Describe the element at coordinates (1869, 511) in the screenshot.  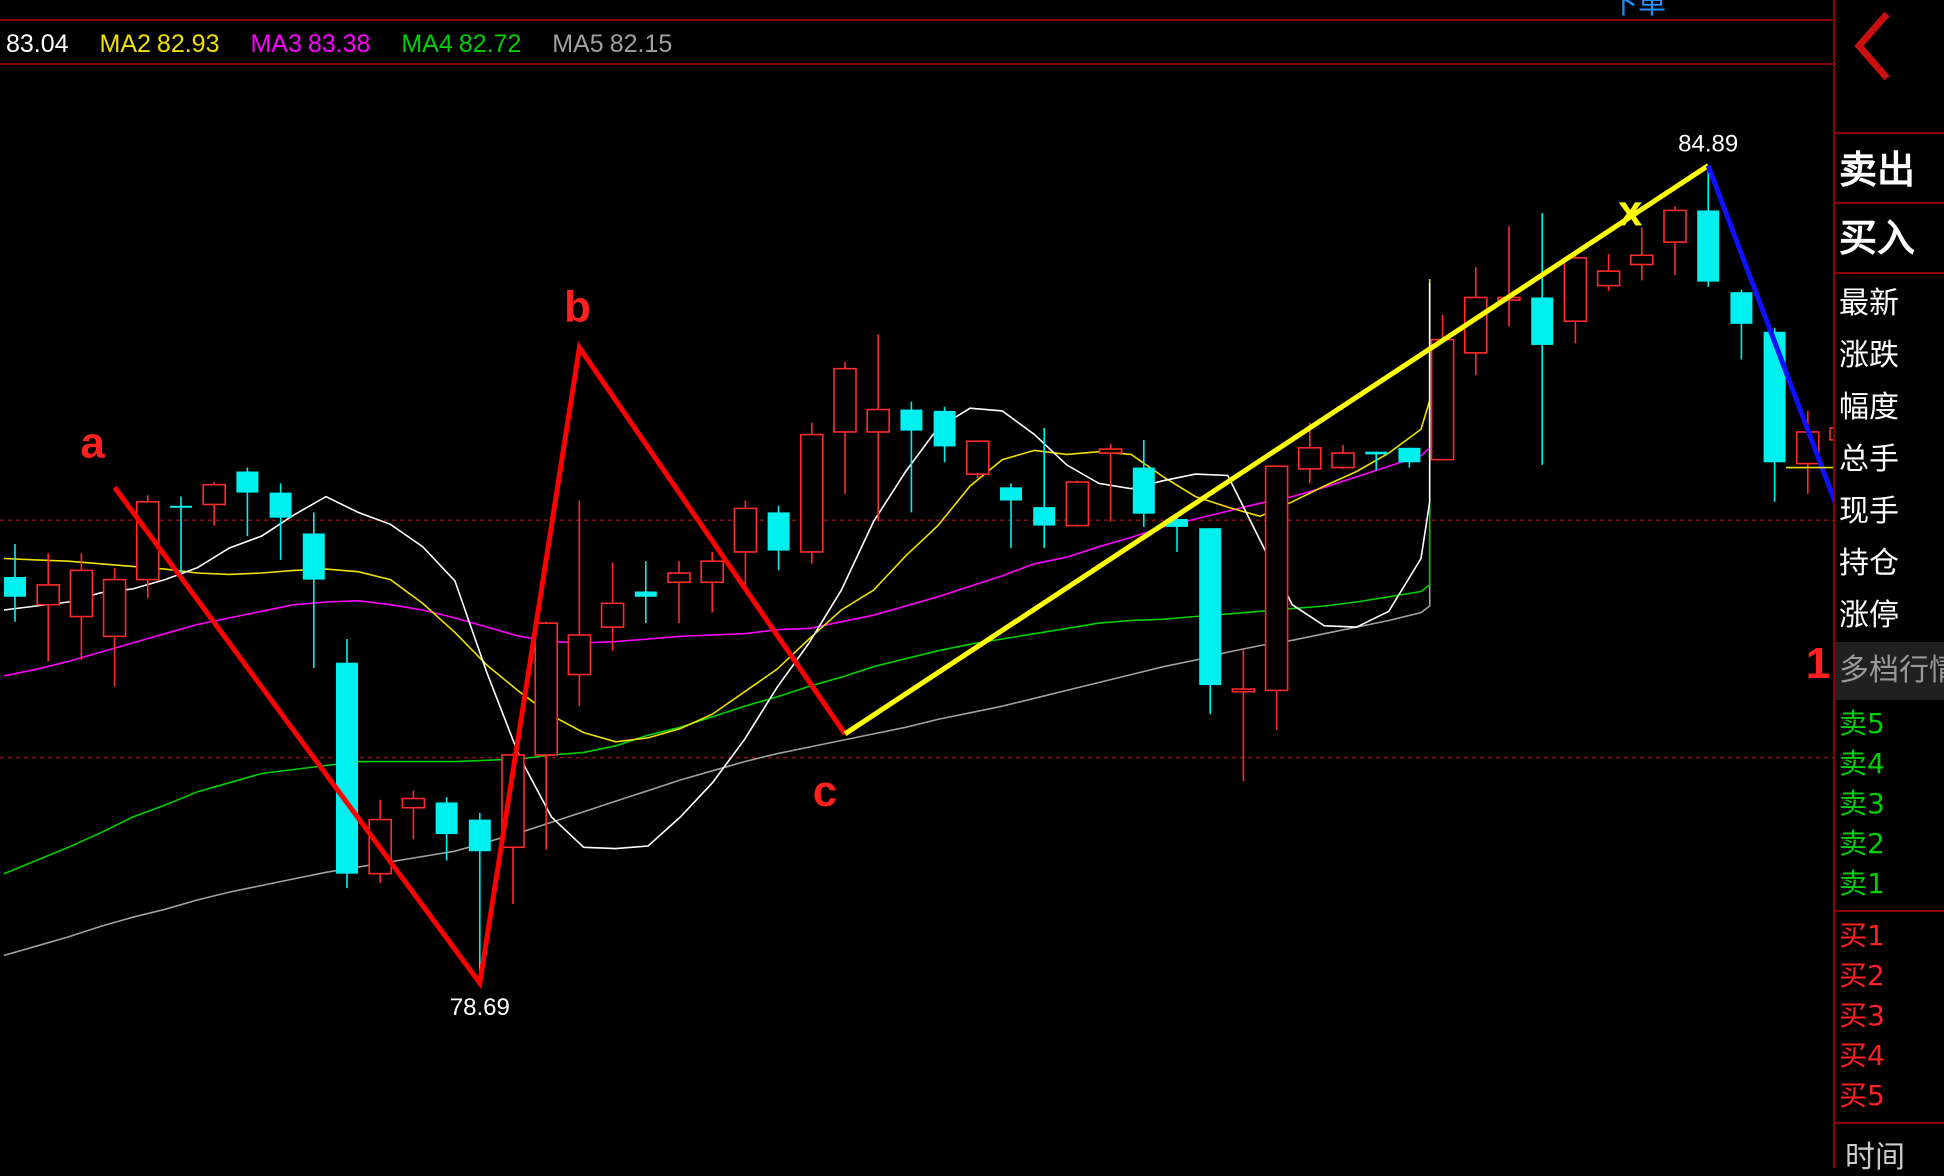
I see `field-current-volume: 现手` at that location.